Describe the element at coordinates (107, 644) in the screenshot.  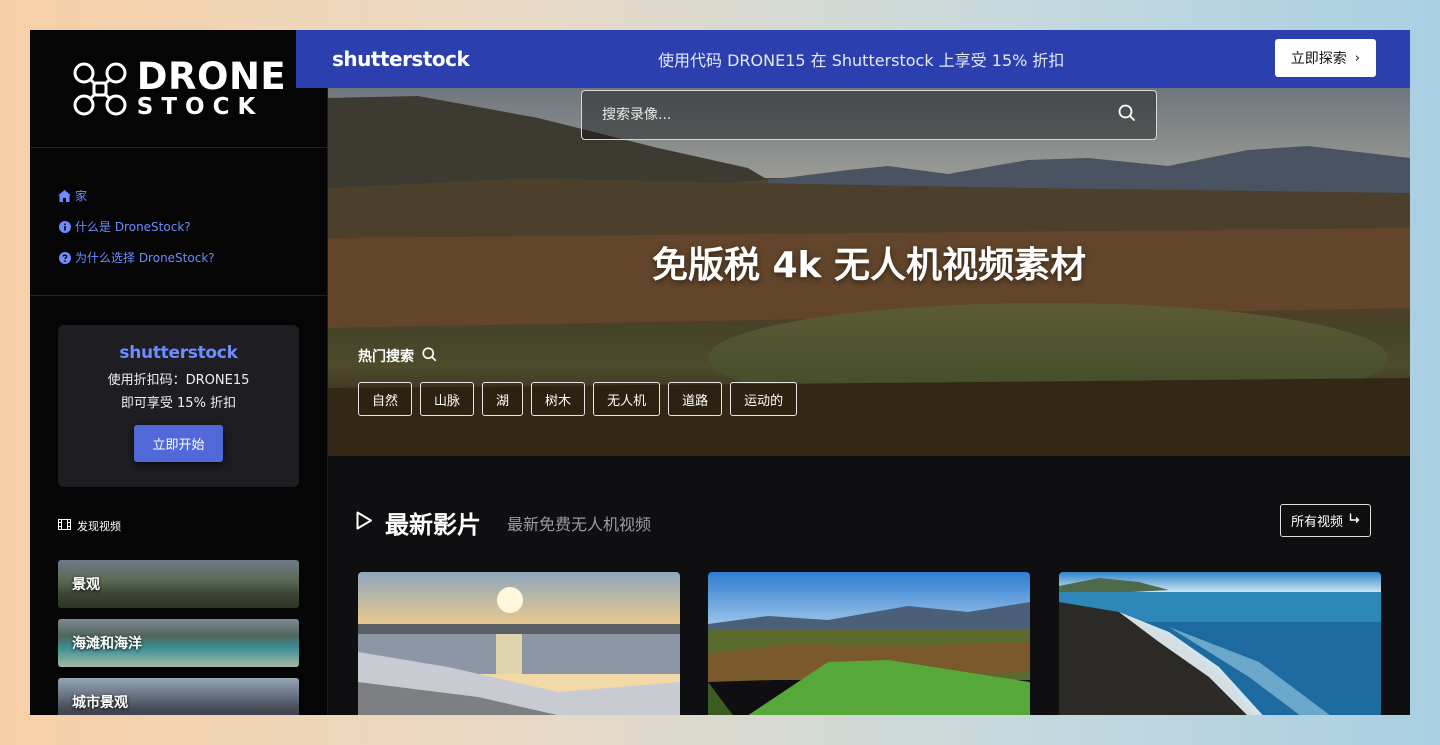
I see `category-label: 海滩和海洋` at that location.